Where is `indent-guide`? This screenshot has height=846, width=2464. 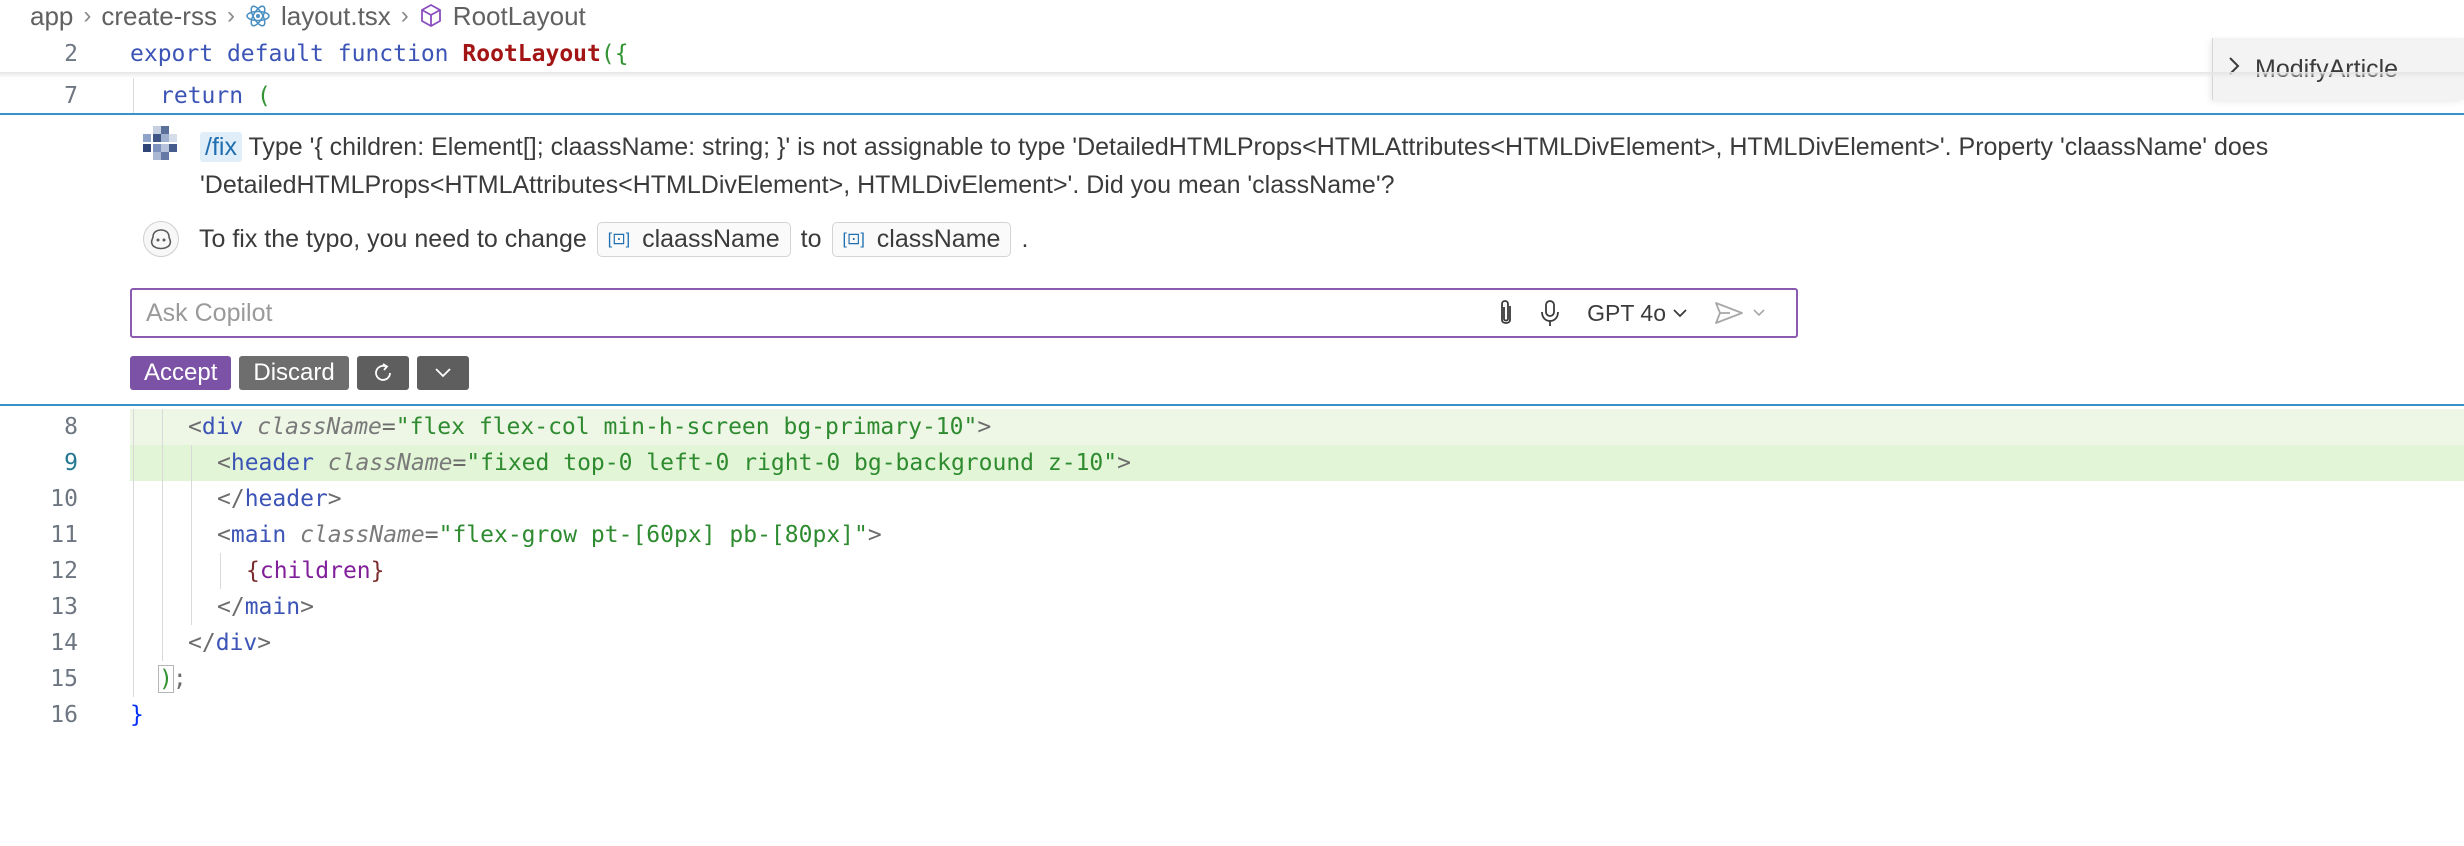 indent-guide is located at coordinates (133, 96).